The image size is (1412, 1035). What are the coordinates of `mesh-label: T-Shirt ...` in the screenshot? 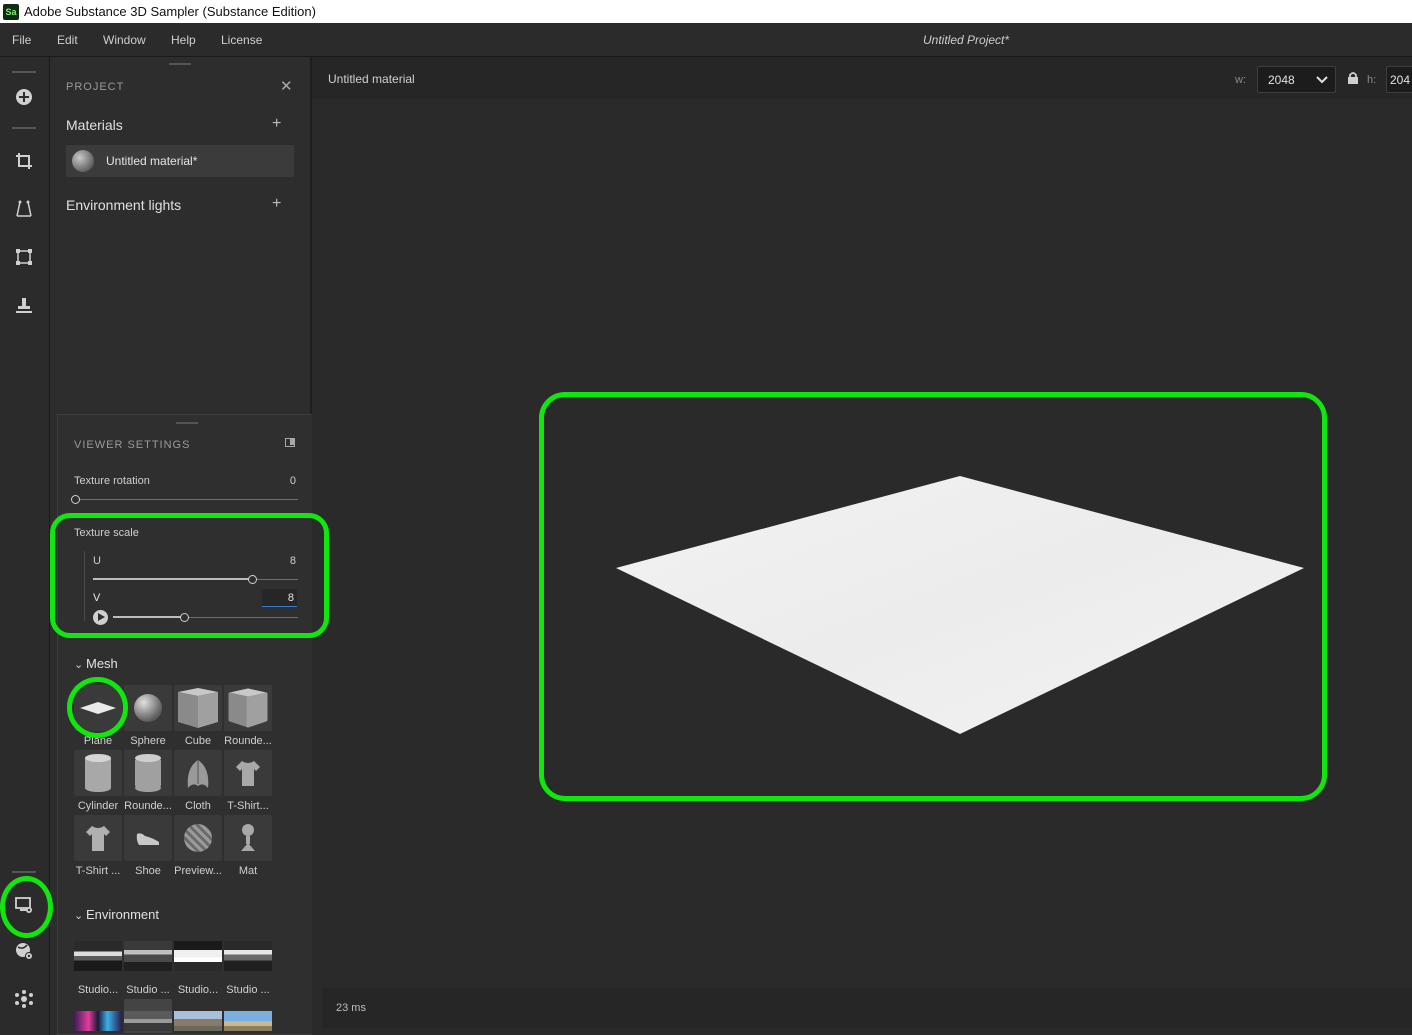 It's located at (98, 871).